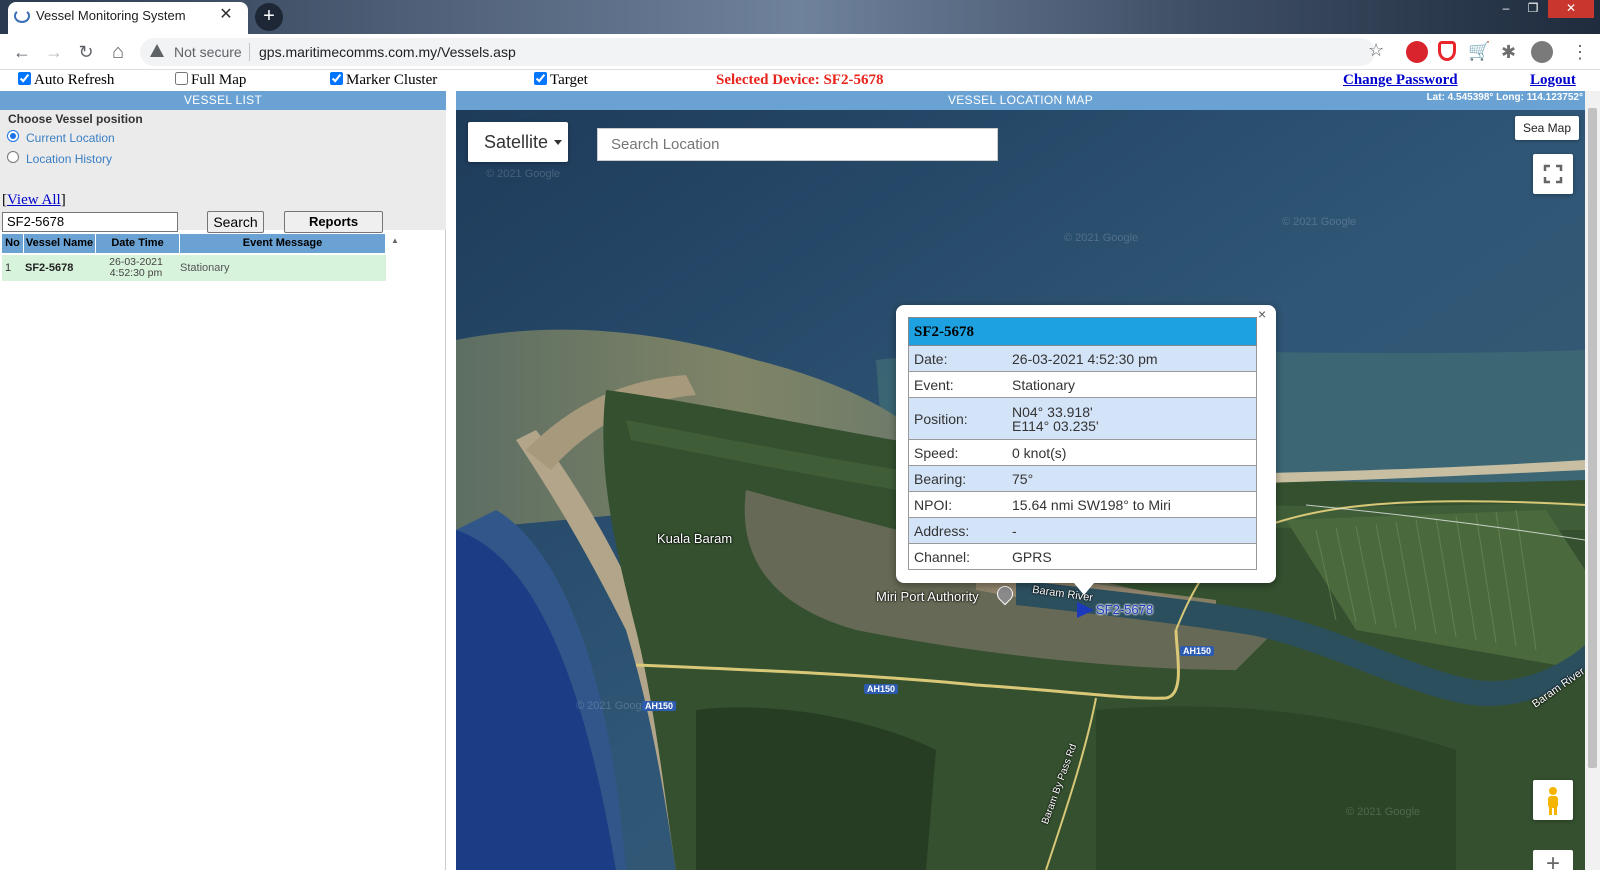  I want to click on info-value: N04° 33.918', so click(1052, 412).